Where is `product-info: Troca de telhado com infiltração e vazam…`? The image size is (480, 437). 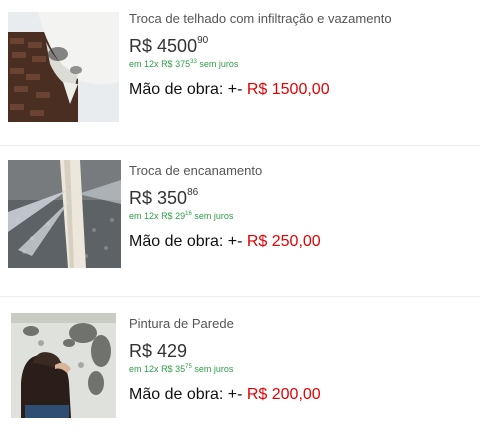
product-info: Troca de telhado com infiltração e vazam… is located at coordinates (260, 55).